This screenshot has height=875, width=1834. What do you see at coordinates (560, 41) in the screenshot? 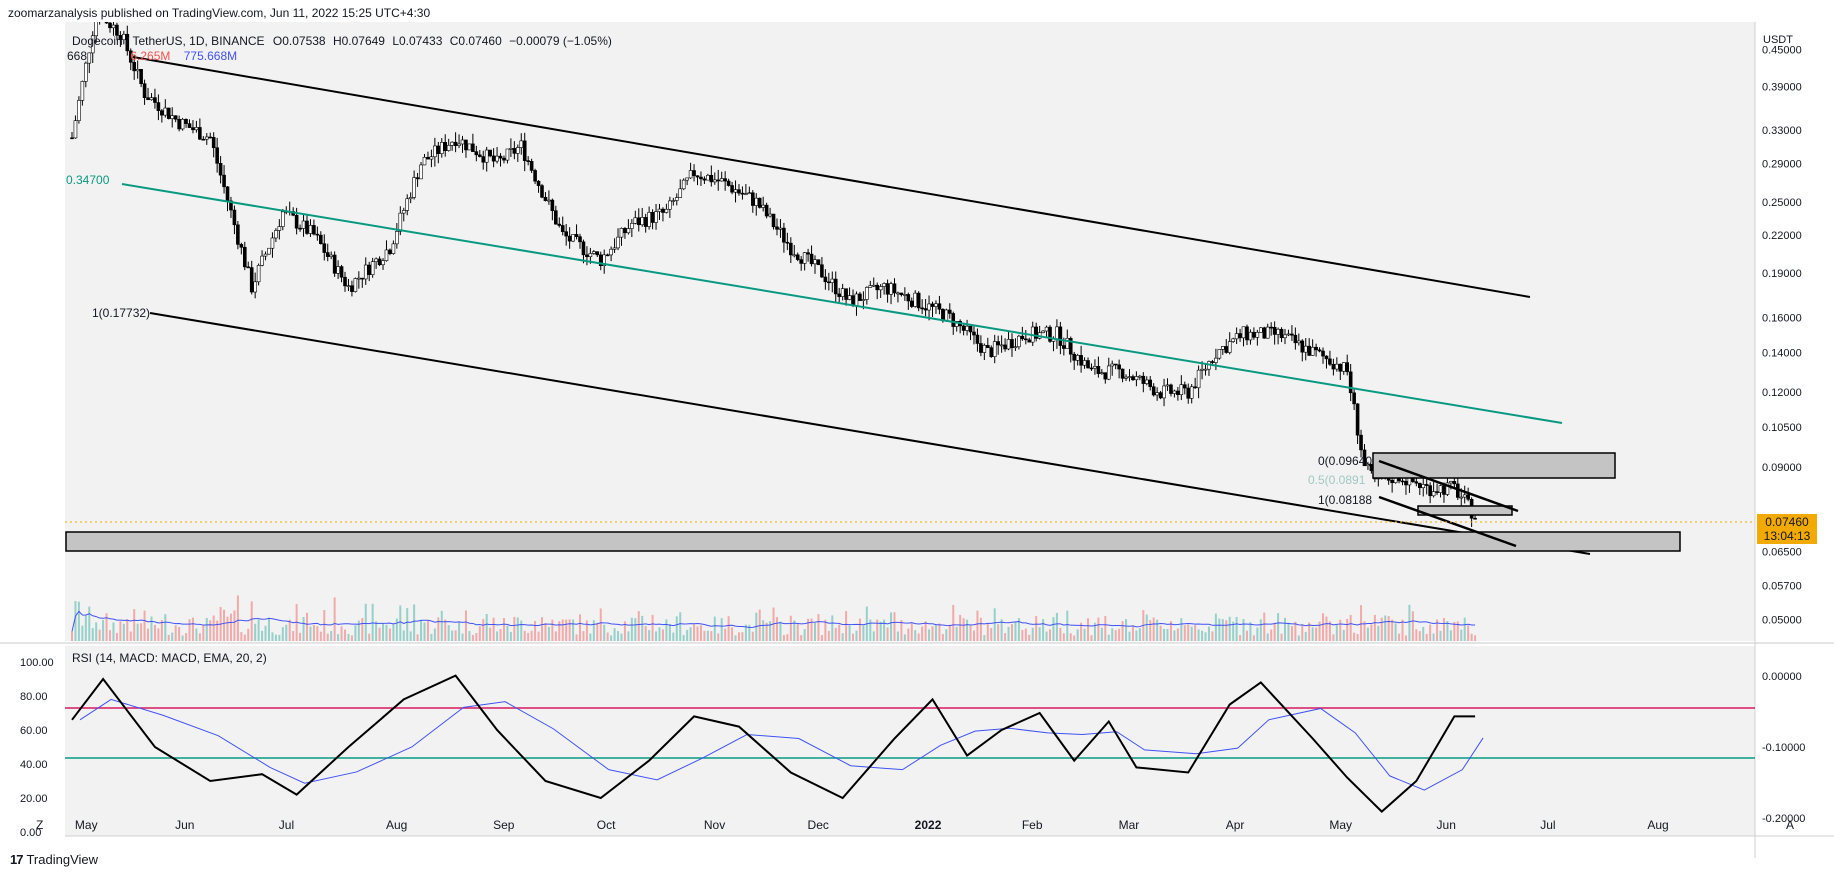
I see `ohlc-change: −0.00079 (−1.05%)` at bounding box center [560, 41].